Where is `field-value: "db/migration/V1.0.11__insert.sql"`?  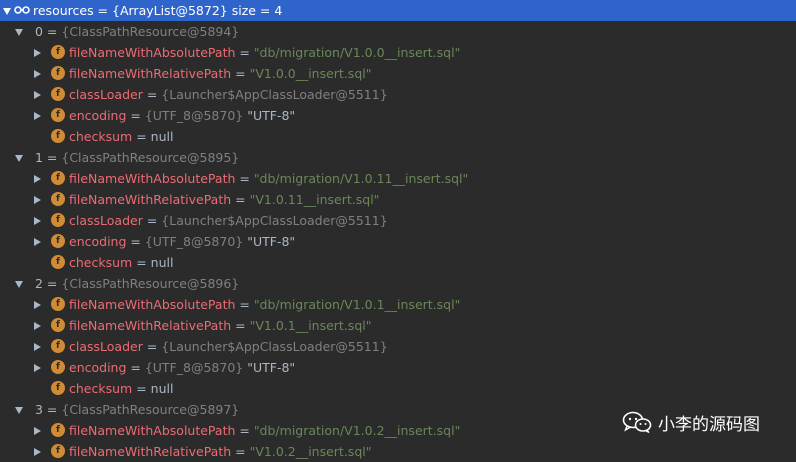
field-value: "db/migration/V1.0.11__insert.sql" is located at coordinates (361, 178).